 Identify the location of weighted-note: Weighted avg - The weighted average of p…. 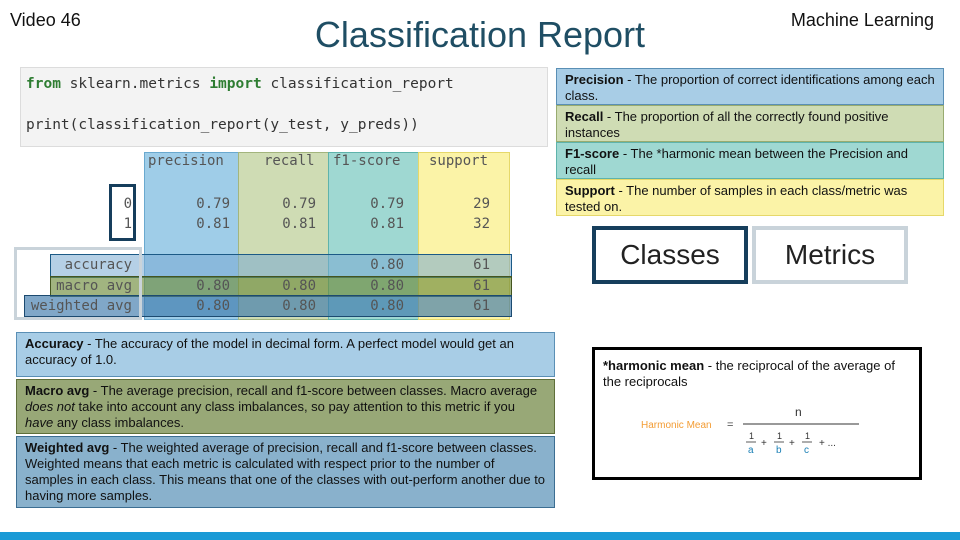
(285, 472).